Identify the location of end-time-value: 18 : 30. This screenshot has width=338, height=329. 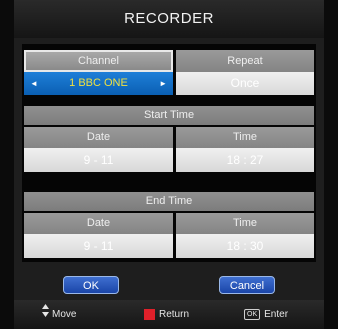
(245, 246).